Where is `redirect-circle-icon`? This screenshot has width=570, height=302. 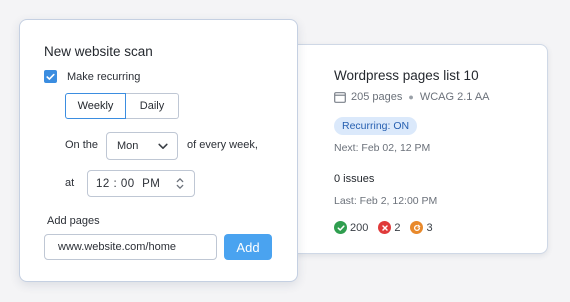
redirect-circle-icon is located at coordinates (417, 227).